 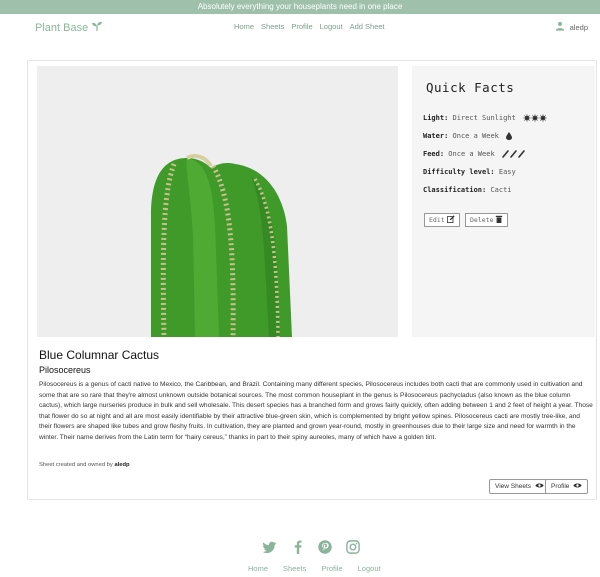 I want to click on fact-classification: Classification: Cacti, so click(x=467, y=190).